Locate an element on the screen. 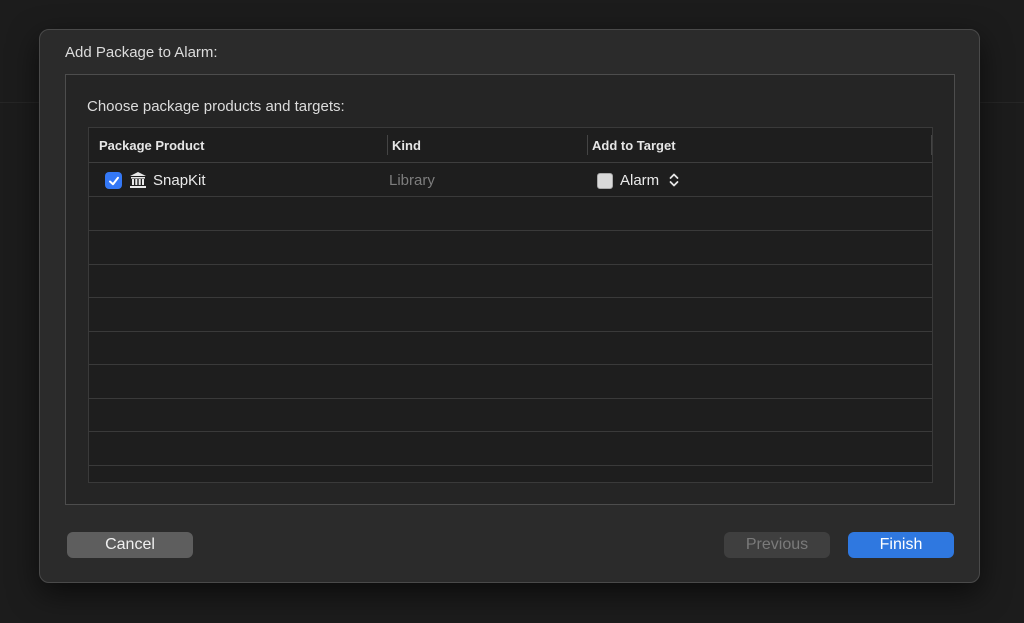 Image resolution: width=1024 pixels, height=623 pixels. library-building-icon is located at coordinates (138, 180).